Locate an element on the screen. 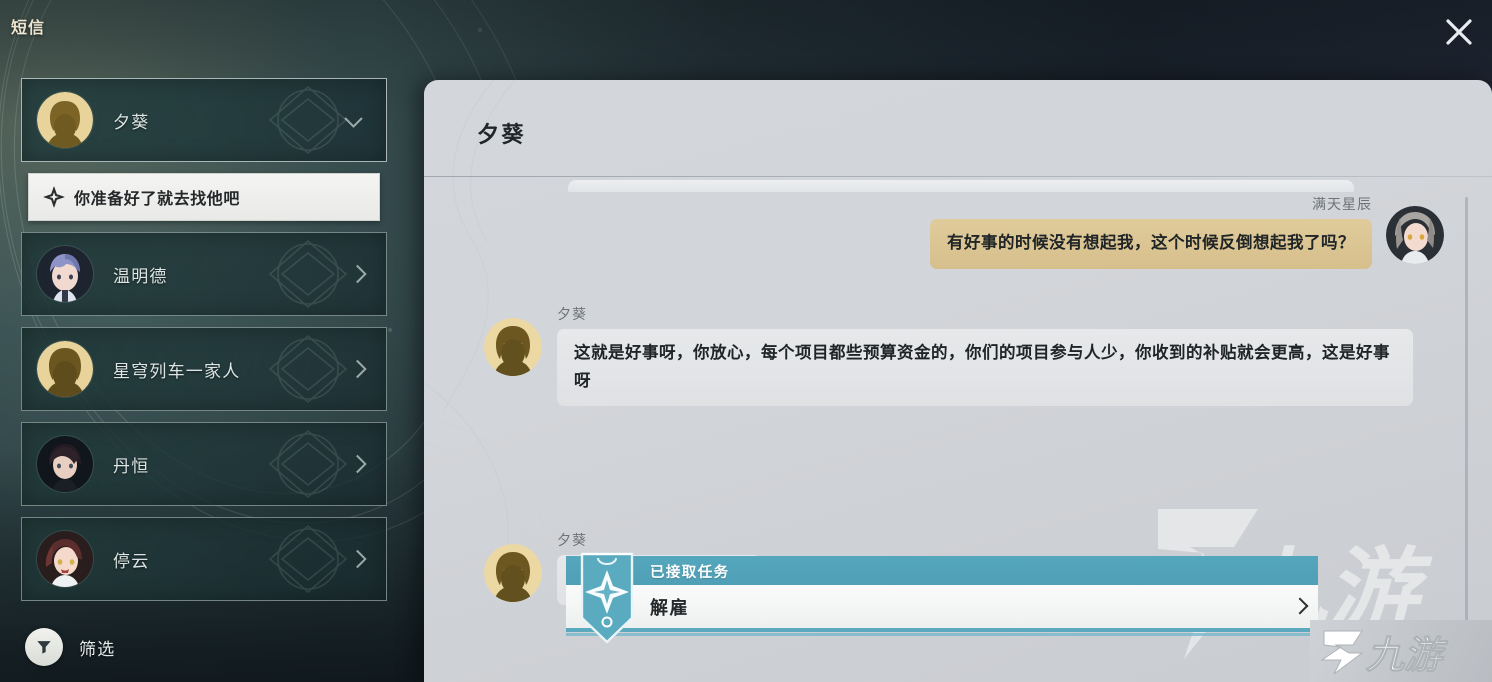  contact-item-0: 夕葵 is located at coordinates (204, 120).